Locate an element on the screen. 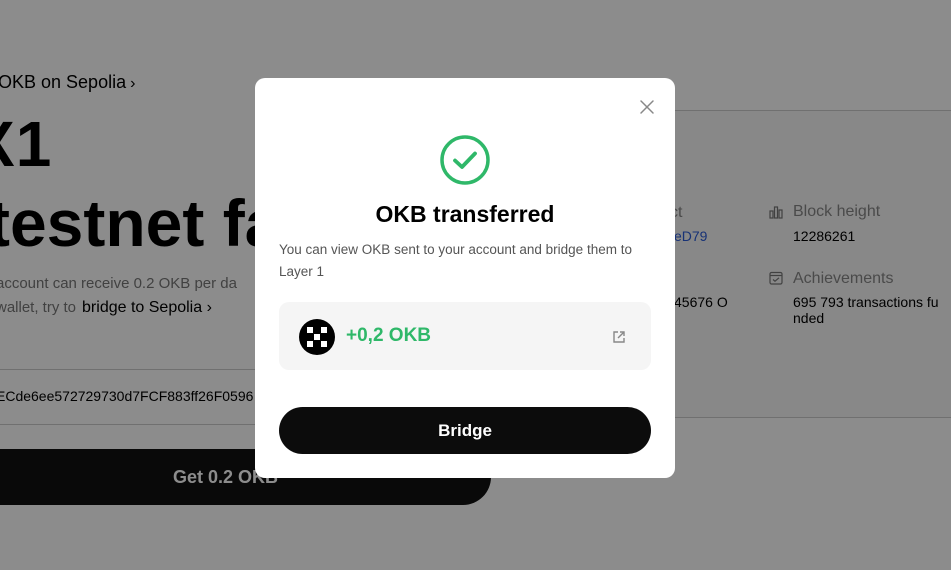 This screenshot has height=570, width=951. check-circle-icon is located at coordinates (465, 160).